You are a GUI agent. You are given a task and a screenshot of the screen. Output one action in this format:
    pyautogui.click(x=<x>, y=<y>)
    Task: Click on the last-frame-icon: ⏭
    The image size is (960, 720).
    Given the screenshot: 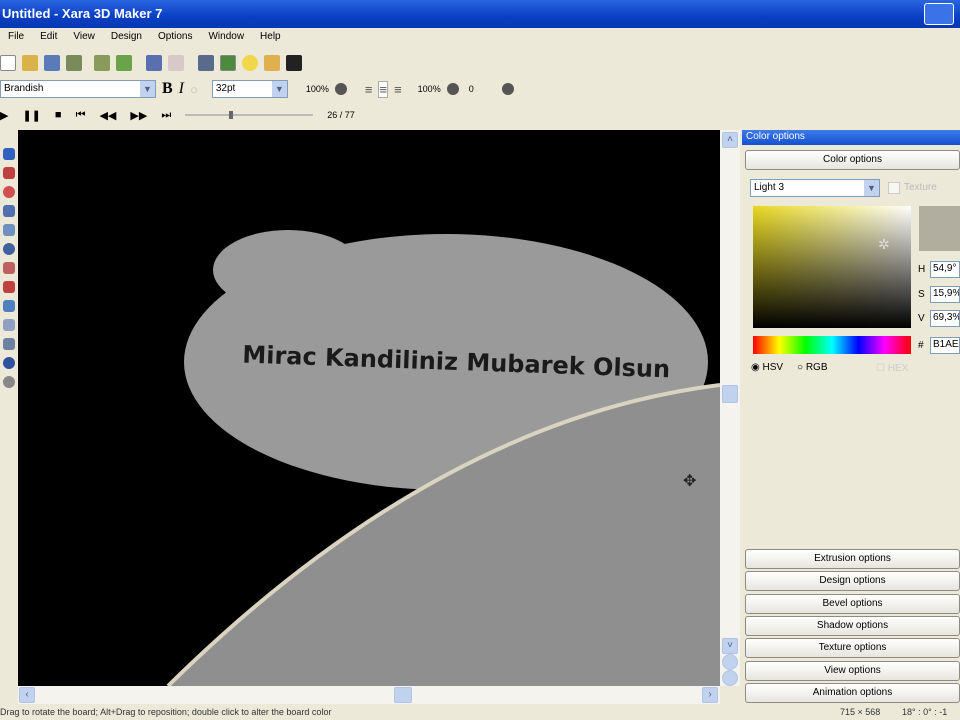 What is the action you would take?
    pyautogui.click(x=166, y=115)
    